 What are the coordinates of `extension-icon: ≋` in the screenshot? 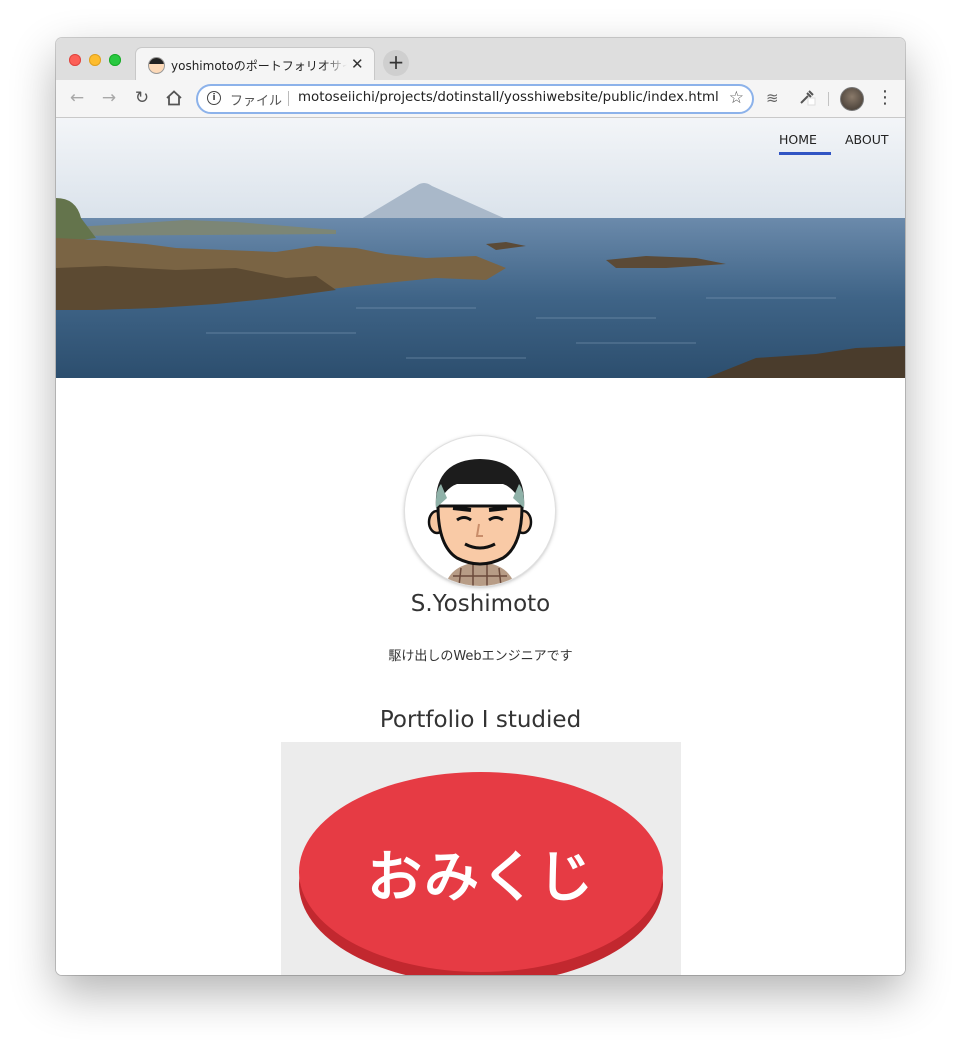 It's located at (772, 98).